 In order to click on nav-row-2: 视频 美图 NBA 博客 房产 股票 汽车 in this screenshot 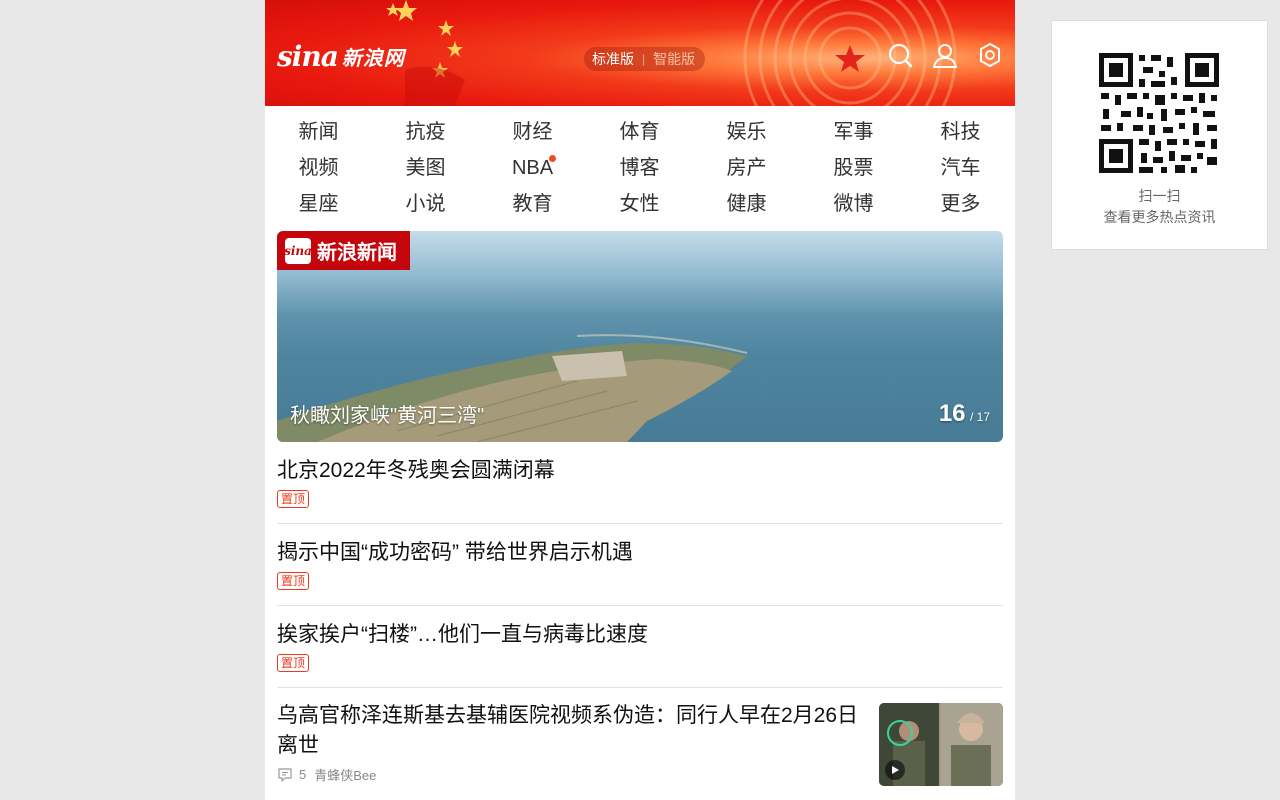, I will do `click(640, 170)`.